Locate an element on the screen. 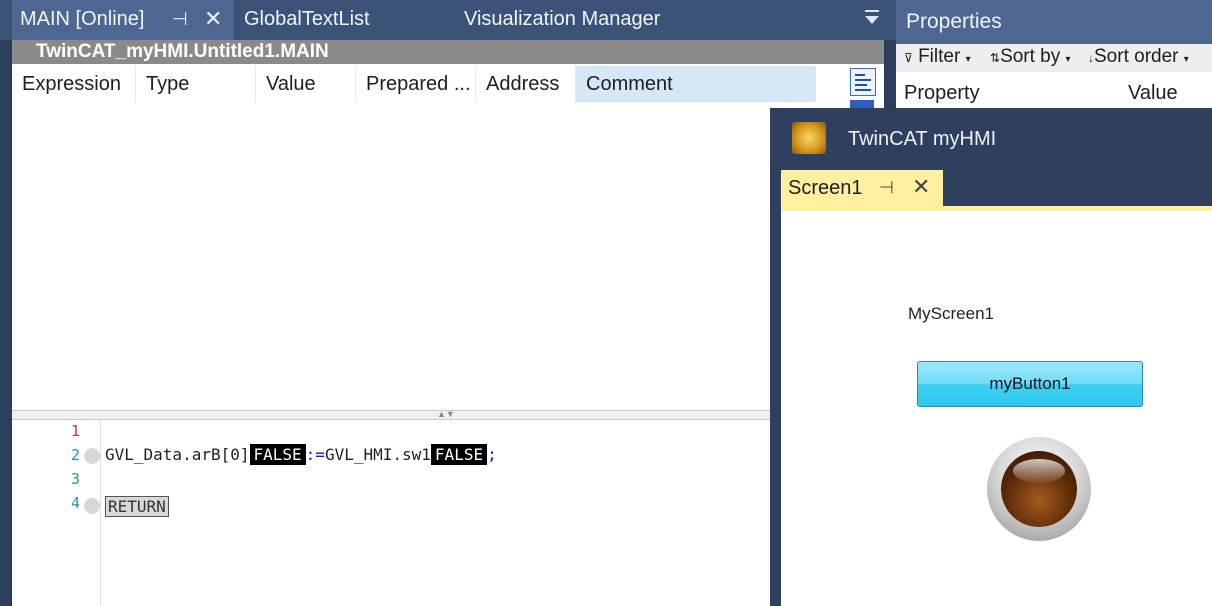  my-button: myButton1 is located at coordinates (1030, 384).